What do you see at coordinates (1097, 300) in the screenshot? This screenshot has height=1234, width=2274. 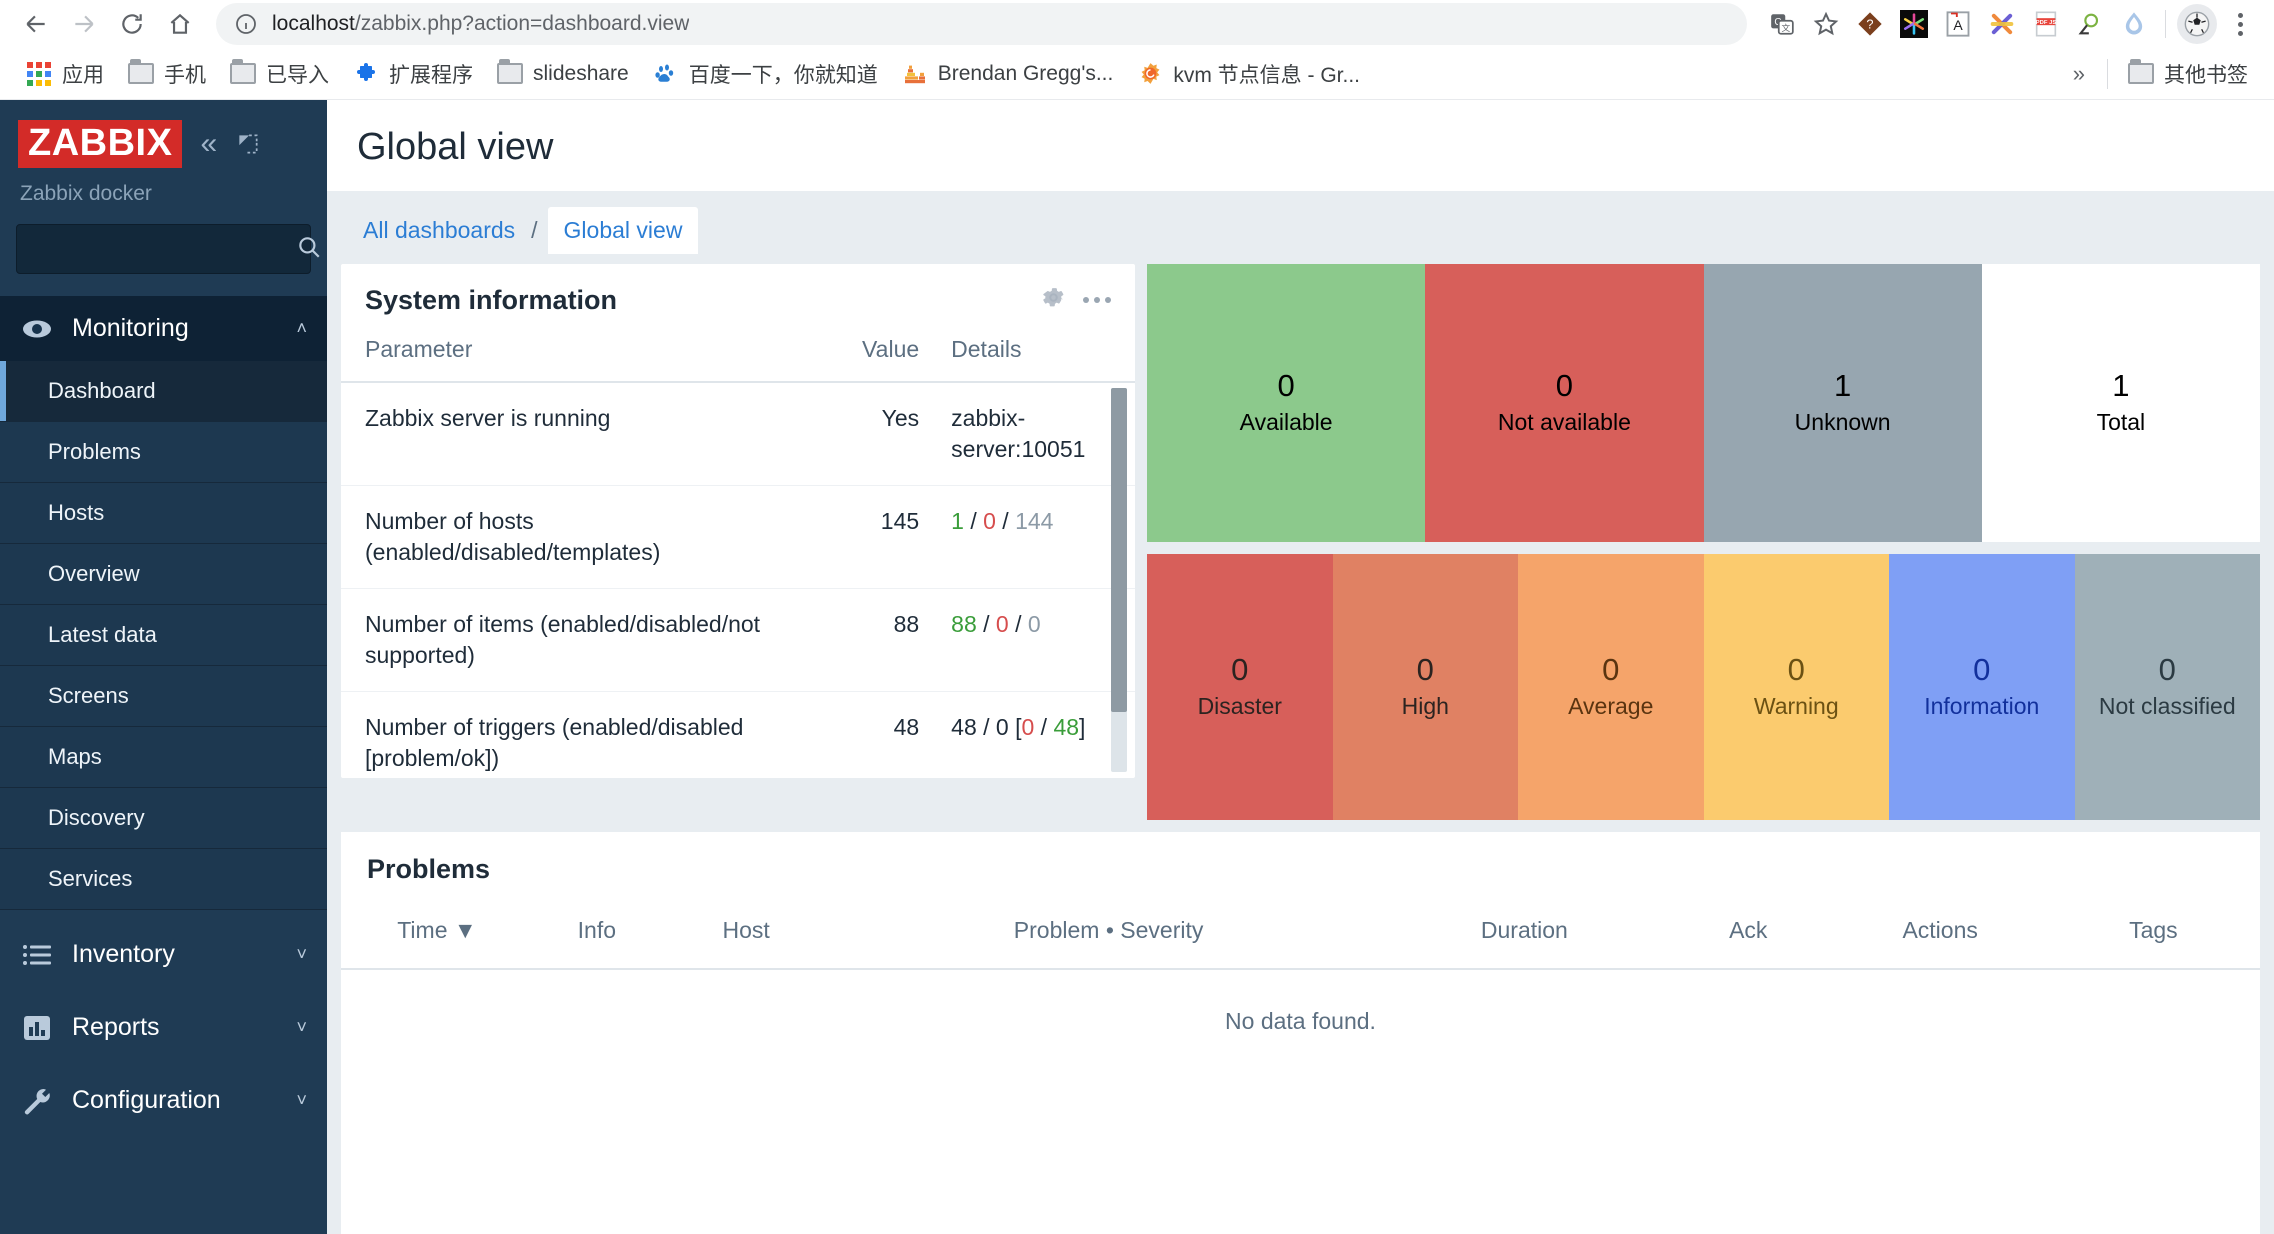 I see `more-options-icon` at bounding box center [1097, 300].